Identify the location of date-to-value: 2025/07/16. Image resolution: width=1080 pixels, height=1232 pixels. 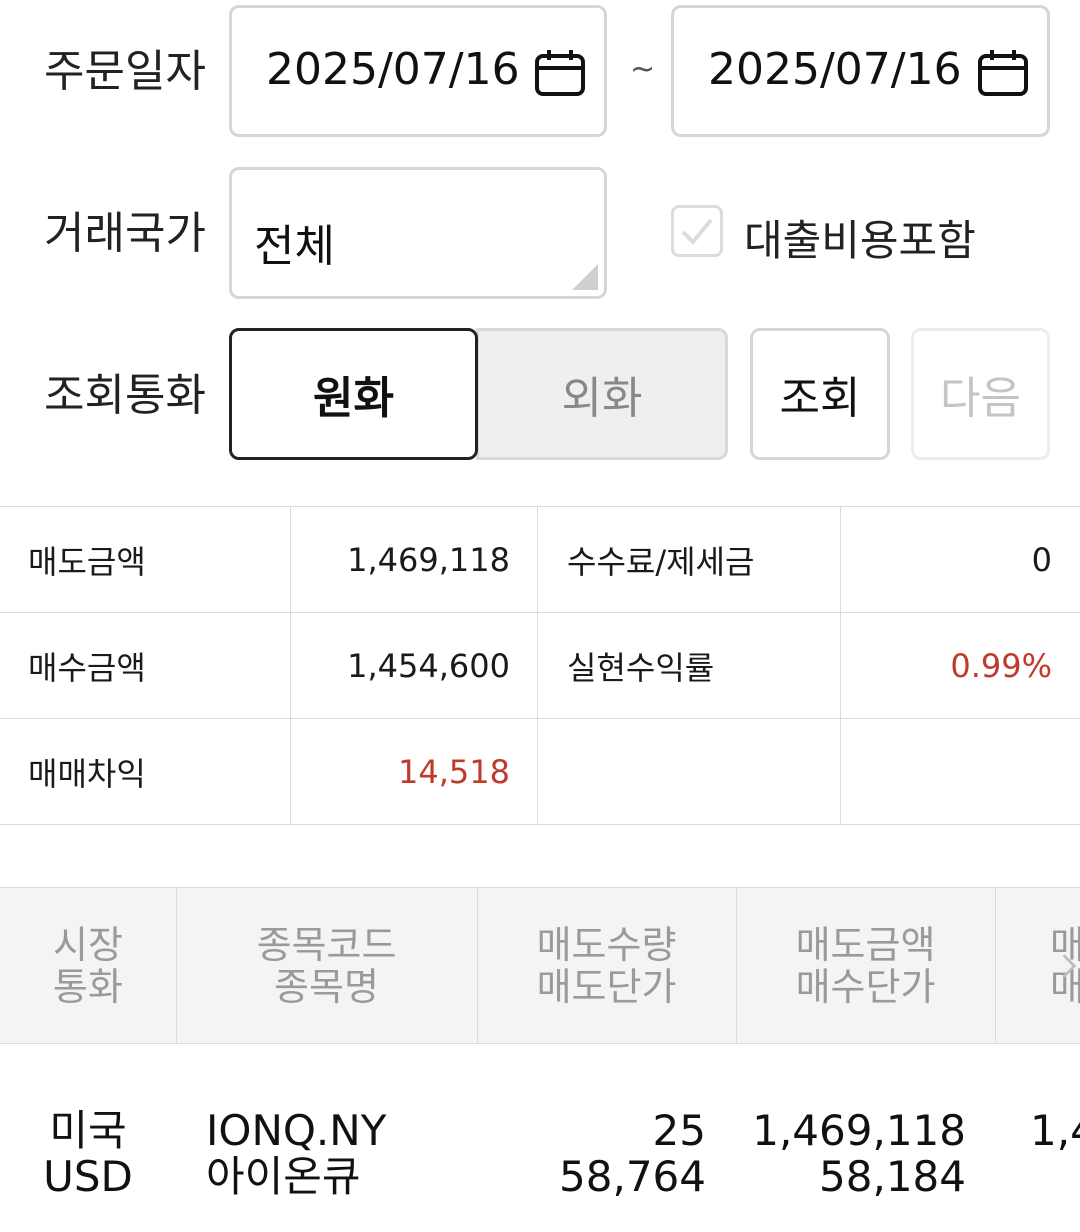
(835, 69).